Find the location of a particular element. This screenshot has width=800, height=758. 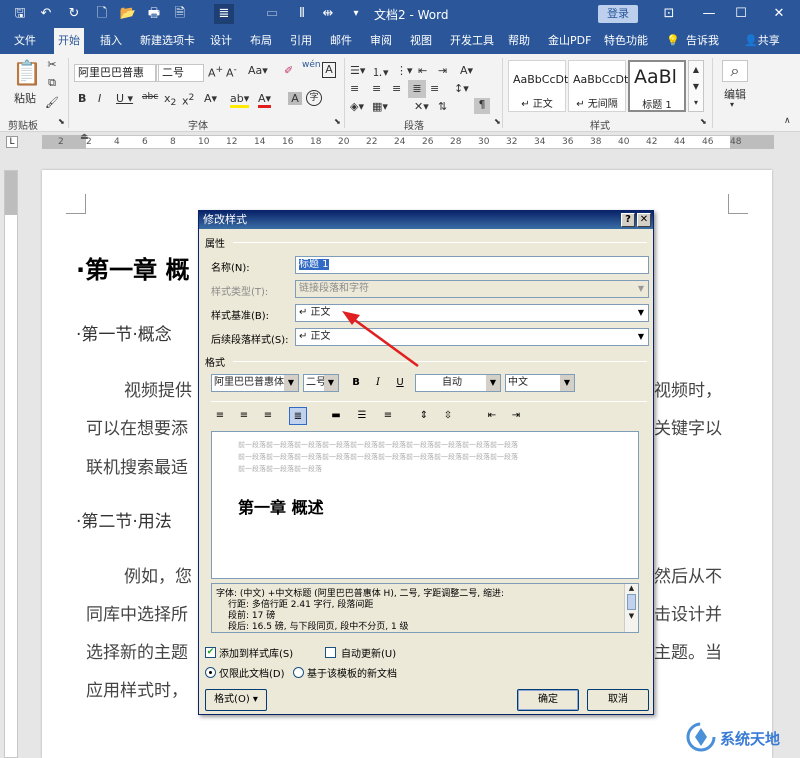

arrow-shaft is located at coordinates (385, 342).